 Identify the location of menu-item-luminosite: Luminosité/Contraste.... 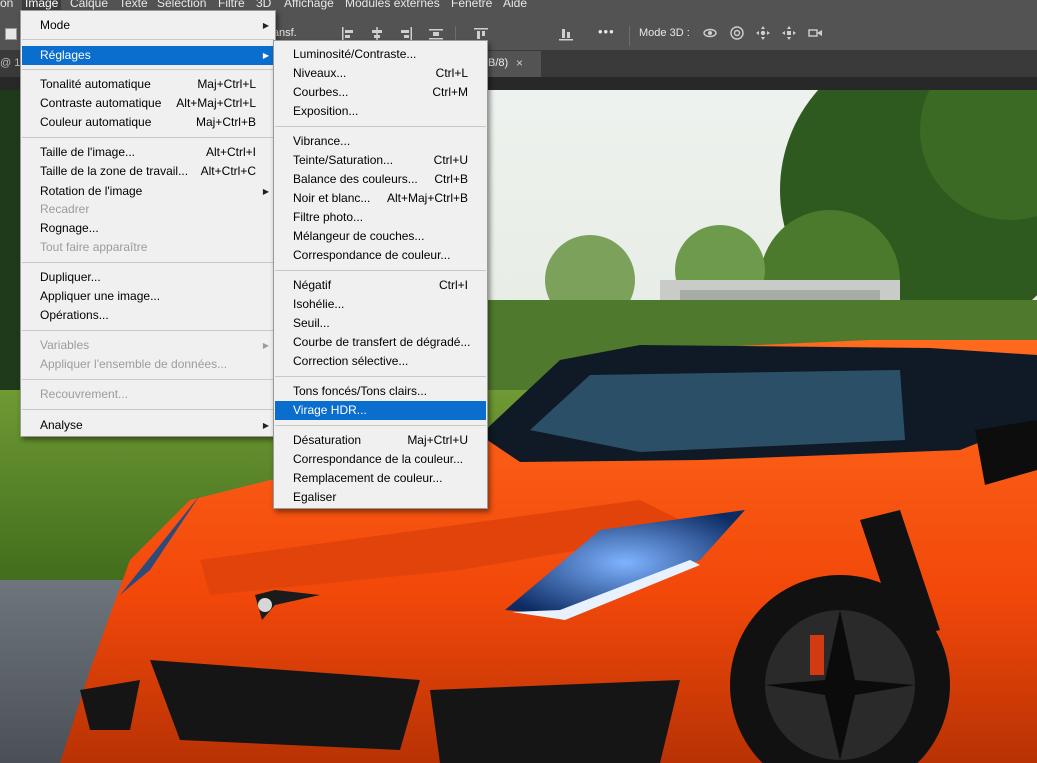
(380, 54).